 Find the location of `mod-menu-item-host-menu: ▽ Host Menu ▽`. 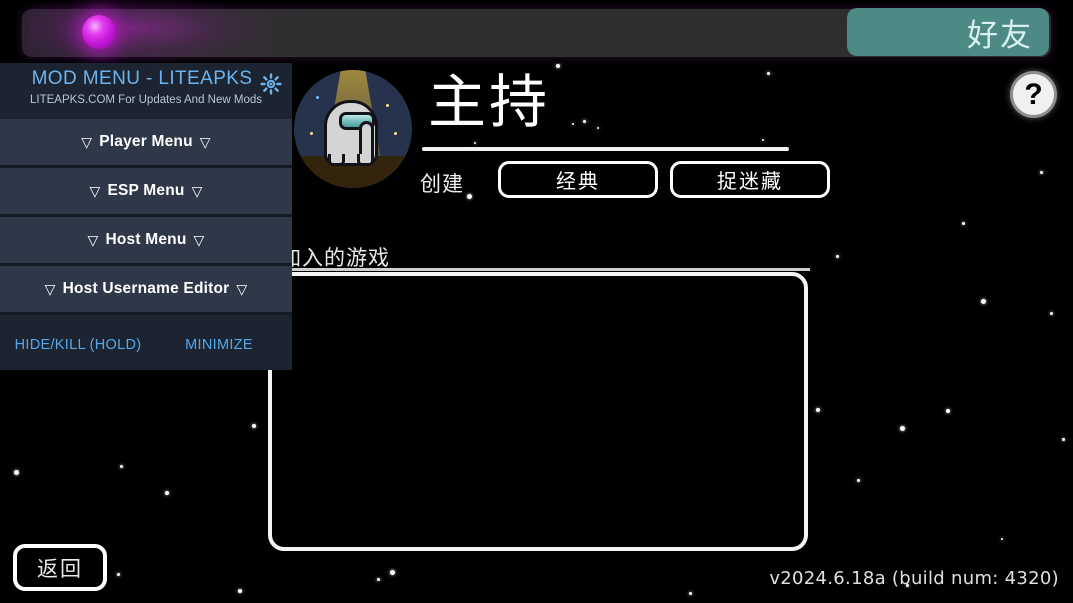

mod-menu-item-host-menu: ▽ Host Menu ▽ is located at coordinates (146, 241).